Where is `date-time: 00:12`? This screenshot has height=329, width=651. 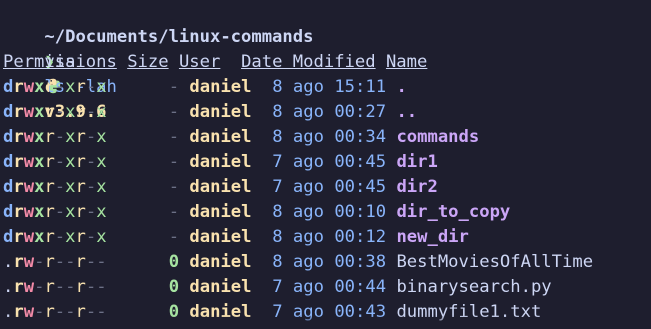
date-time: 00:12 is located at coordinates (360, 237).